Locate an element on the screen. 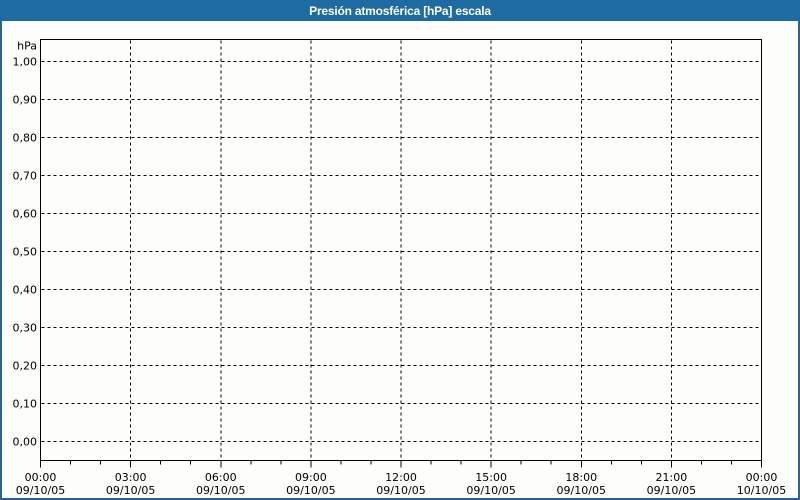  title-bar: Presión atmosférica [hPa] escala is located at coordinates (400, 10).